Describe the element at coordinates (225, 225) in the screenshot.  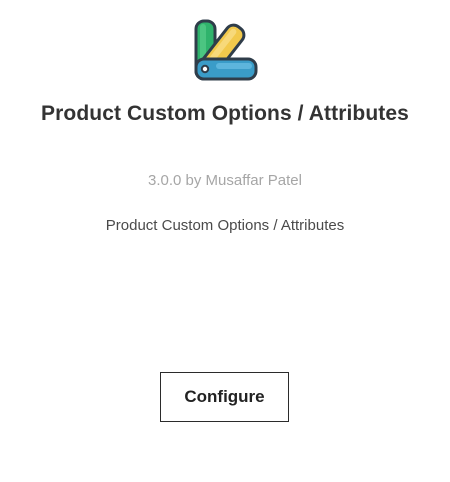
I see `module-description: Product Custom Options / Attributes` at that location.